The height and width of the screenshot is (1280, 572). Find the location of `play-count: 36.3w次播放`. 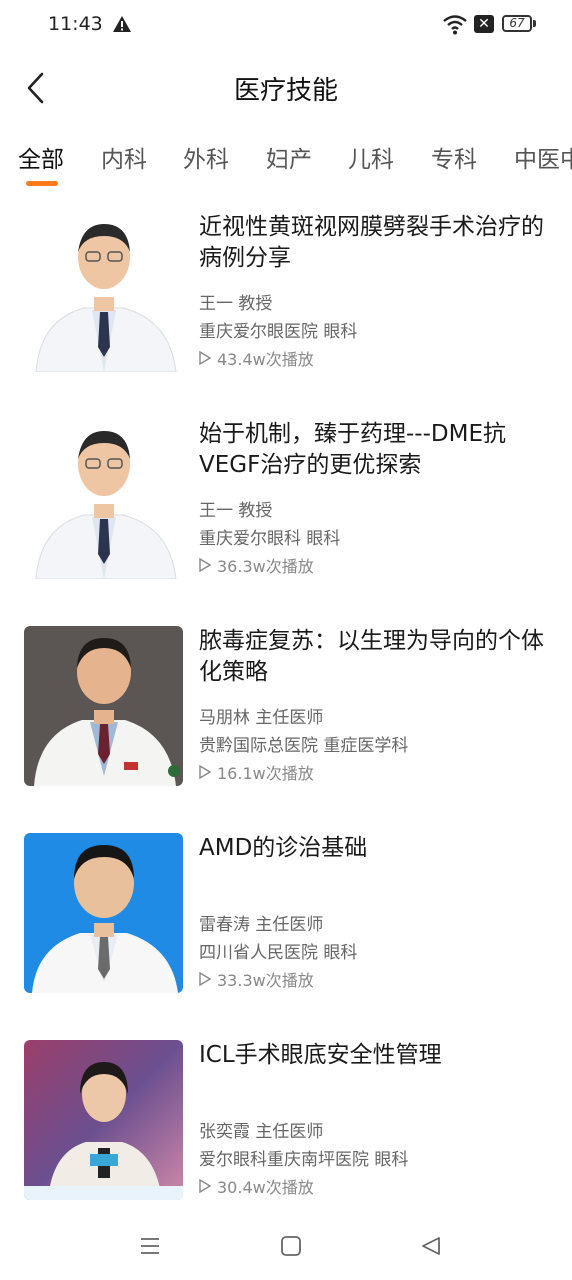

play-count: 36.3w次播放 is located at coordinates (256, 565).